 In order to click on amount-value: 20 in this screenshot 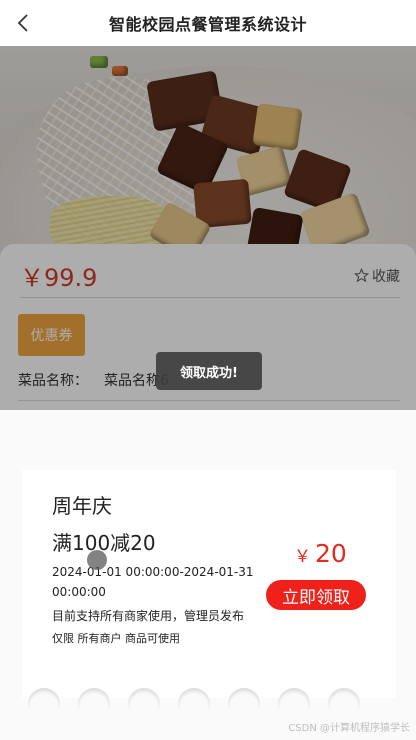, I will do `click(331, 553)`.